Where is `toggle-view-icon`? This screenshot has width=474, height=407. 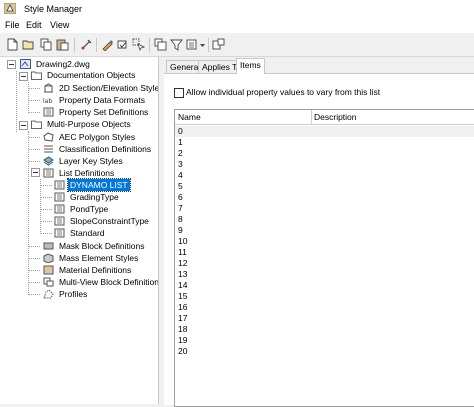 toggle-view-icon is located at coordinates (160, 44).